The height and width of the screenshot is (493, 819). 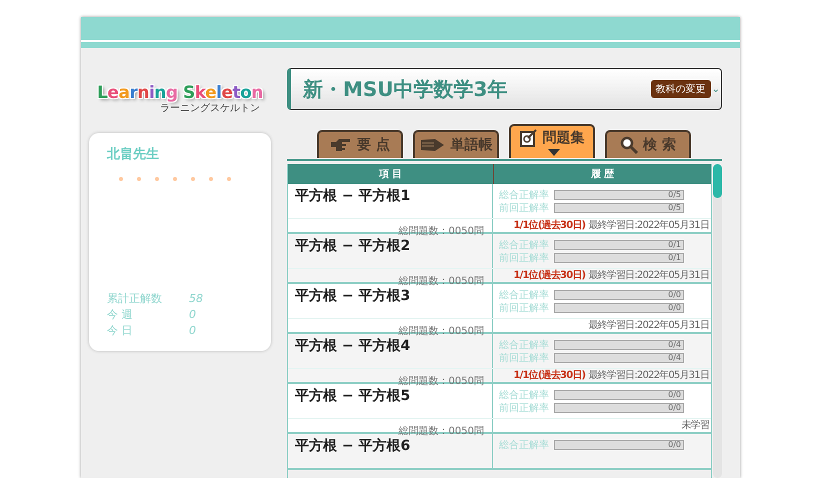 I want to click on search-icon, so click(x=629, y=145).